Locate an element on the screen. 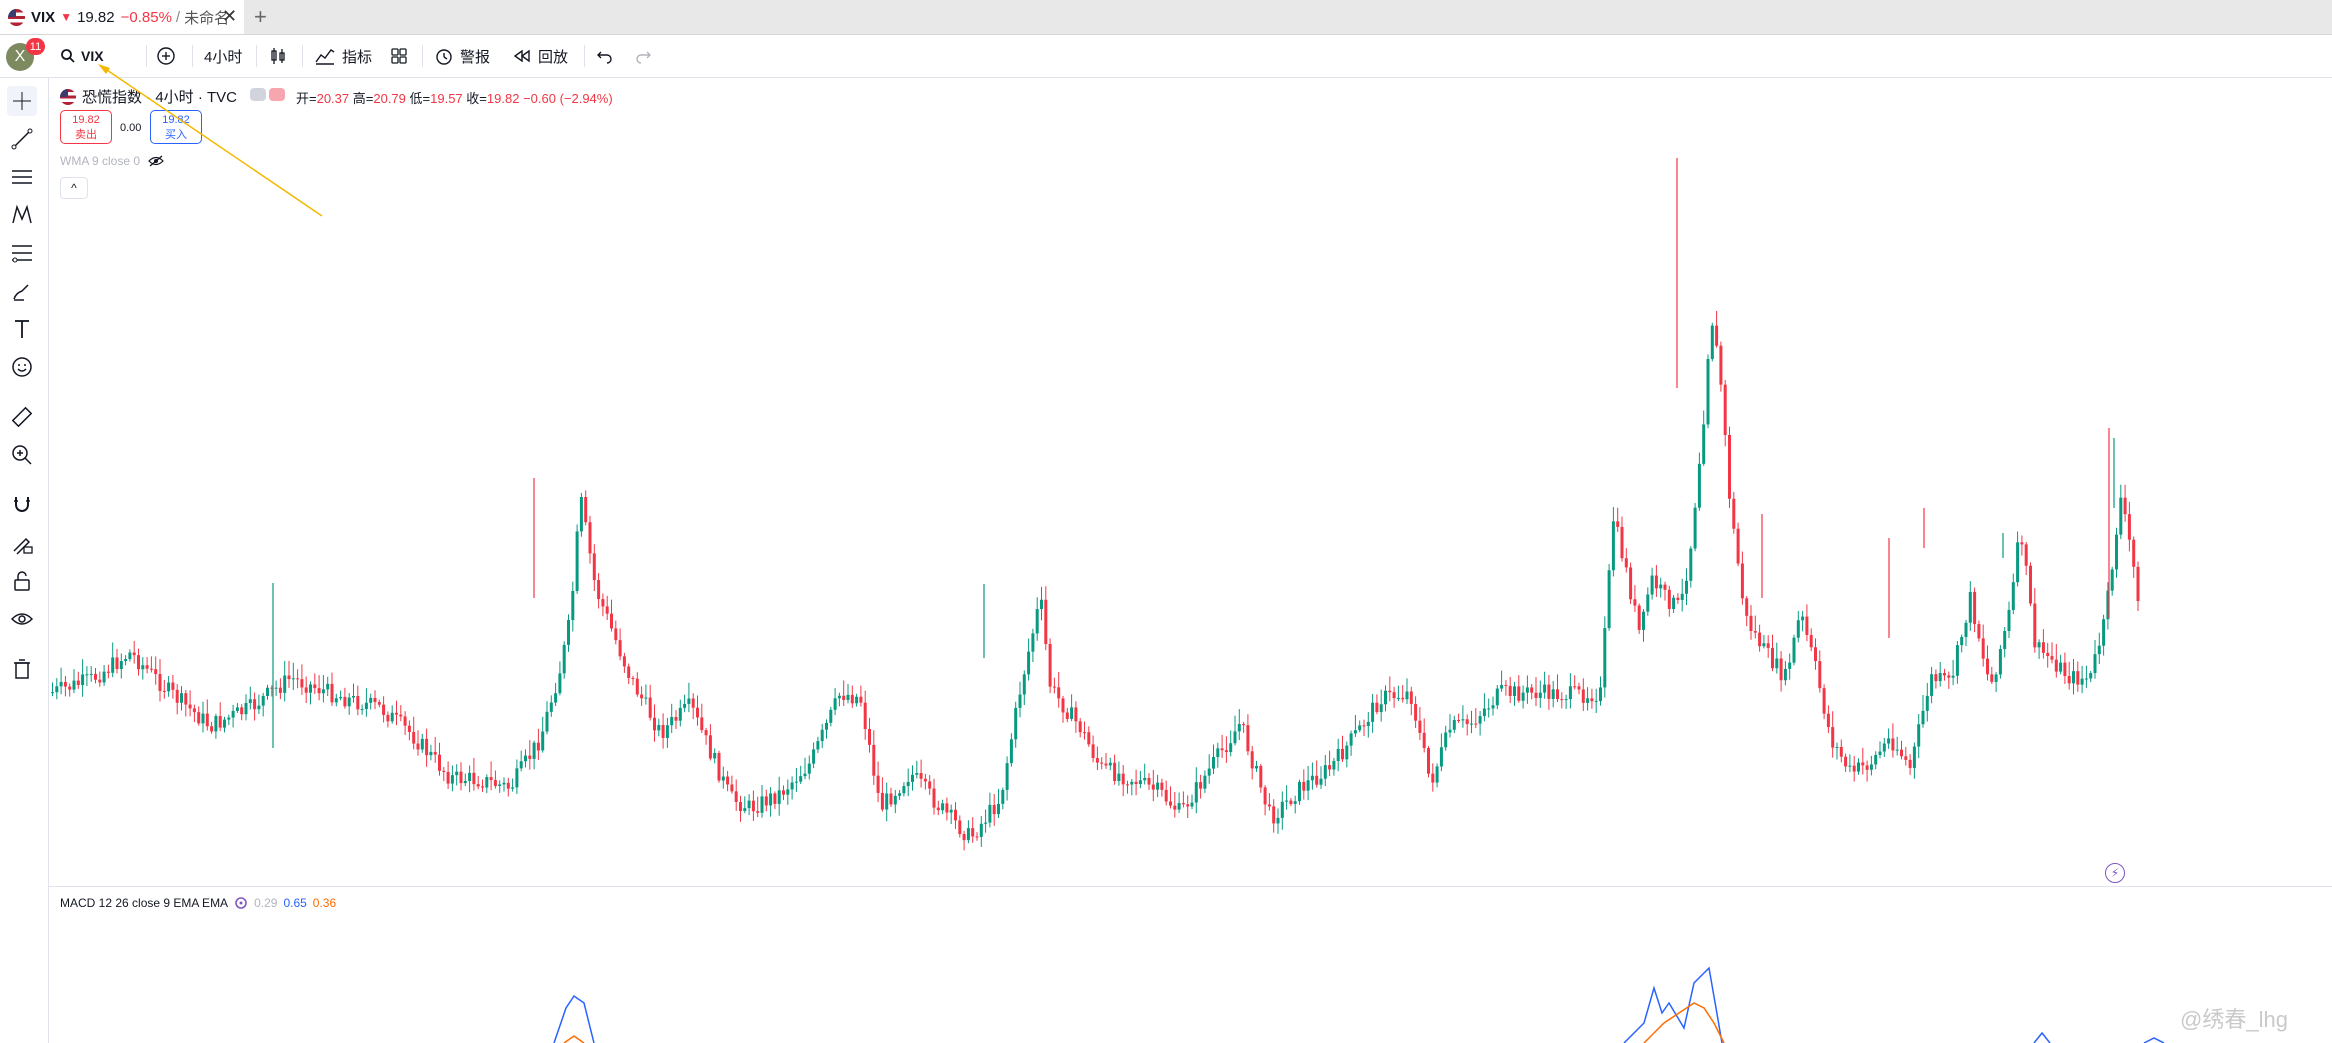 Image resolution: width=2332 pixels, height=1043 pixels. zoom-in-icon is located at coordinates (22, 455).